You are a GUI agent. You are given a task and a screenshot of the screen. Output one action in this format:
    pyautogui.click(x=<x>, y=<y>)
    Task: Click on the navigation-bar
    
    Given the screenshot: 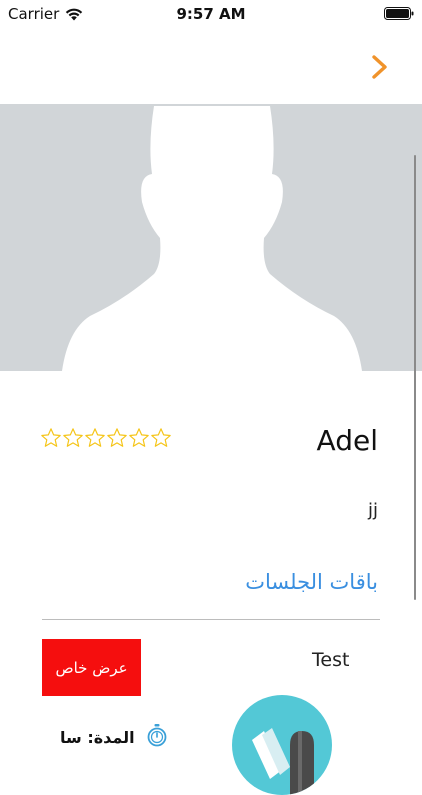 What is the action you would take?
    pyautogui.click(x=211, y=66)
    